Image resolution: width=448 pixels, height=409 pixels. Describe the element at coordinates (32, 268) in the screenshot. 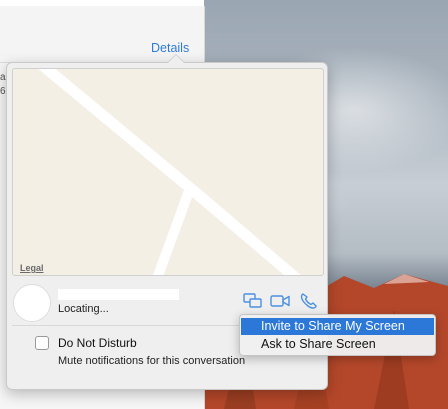

I see `legal-link: Legal` at that location.